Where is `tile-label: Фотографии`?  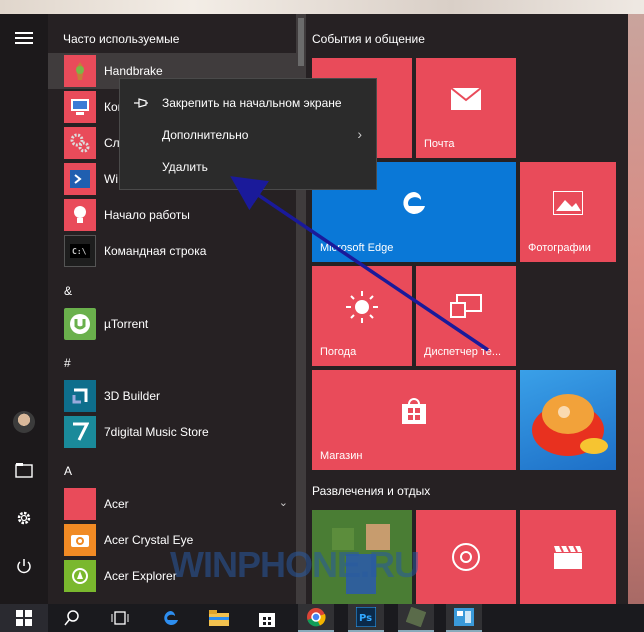
tile-label: Фотографии is located at coordinates (559, 248).